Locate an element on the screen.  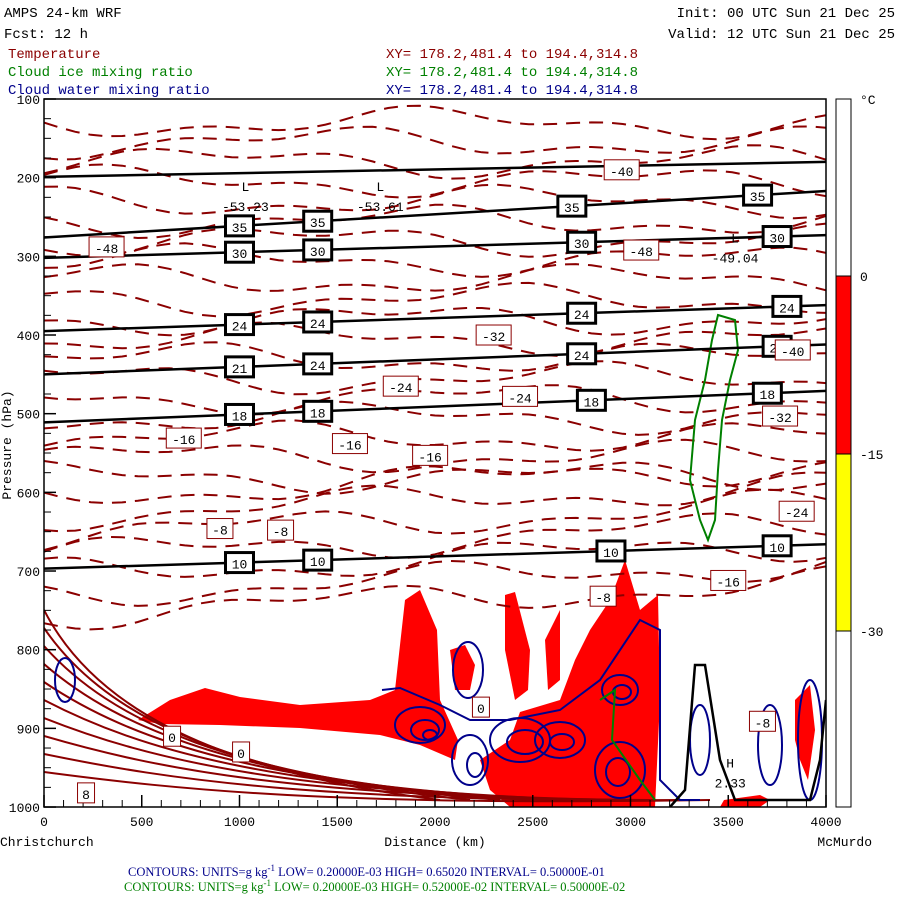
temperature-label: 0 is located at coordinates (481, 709).